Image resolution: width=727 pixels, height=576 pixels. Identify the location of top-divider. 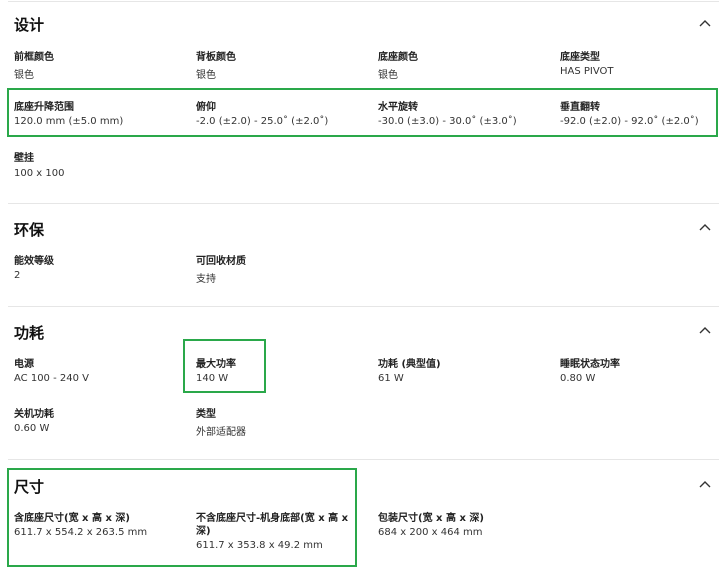
(363, 1).